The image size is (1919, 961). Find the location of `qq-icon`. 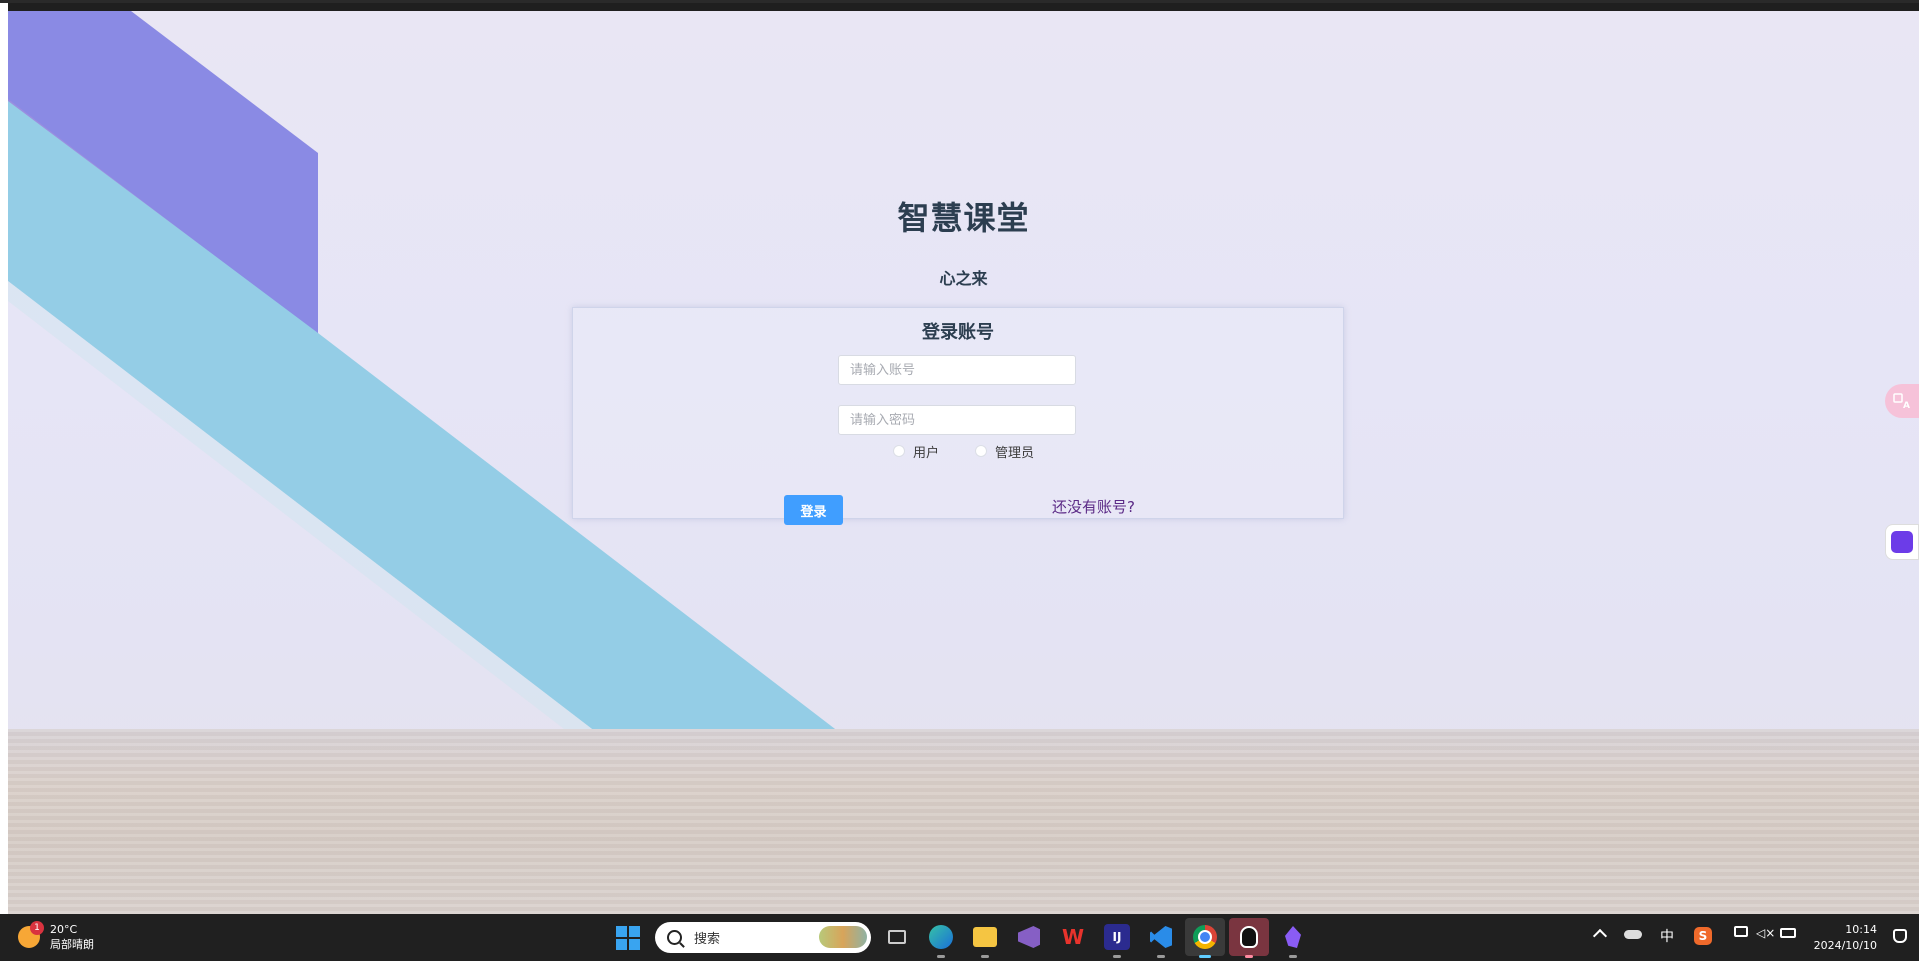

qq-icon is located at coordinates (1249, 941).